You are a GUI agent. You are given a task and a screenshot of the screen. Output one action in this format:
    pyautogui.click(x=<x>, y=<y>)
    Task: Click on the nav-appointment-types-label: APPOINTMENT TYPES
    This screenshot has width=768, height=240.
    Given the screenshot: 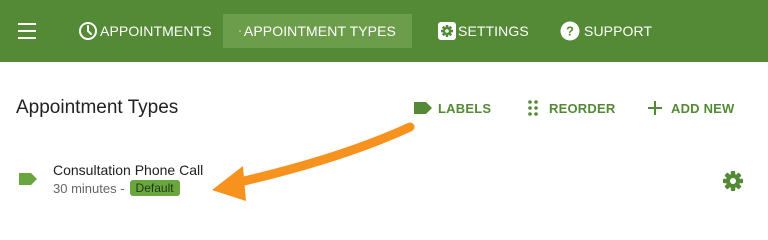 What is the action you would take?
    pyautogui.click(x=319, y=31)
    